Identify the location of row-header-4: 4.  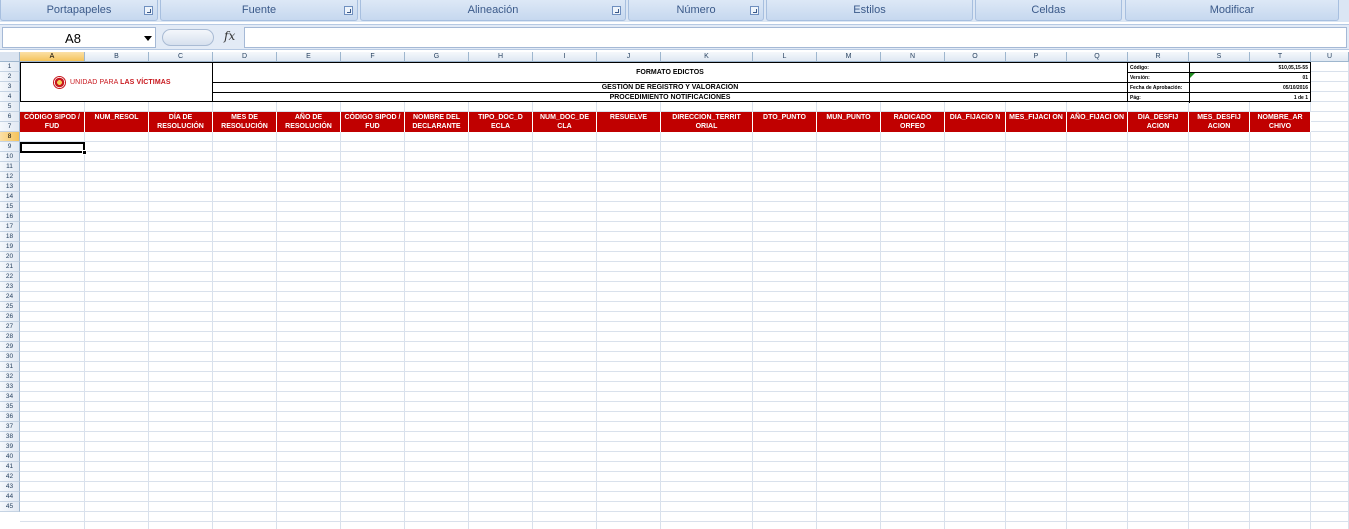
(10, 97).